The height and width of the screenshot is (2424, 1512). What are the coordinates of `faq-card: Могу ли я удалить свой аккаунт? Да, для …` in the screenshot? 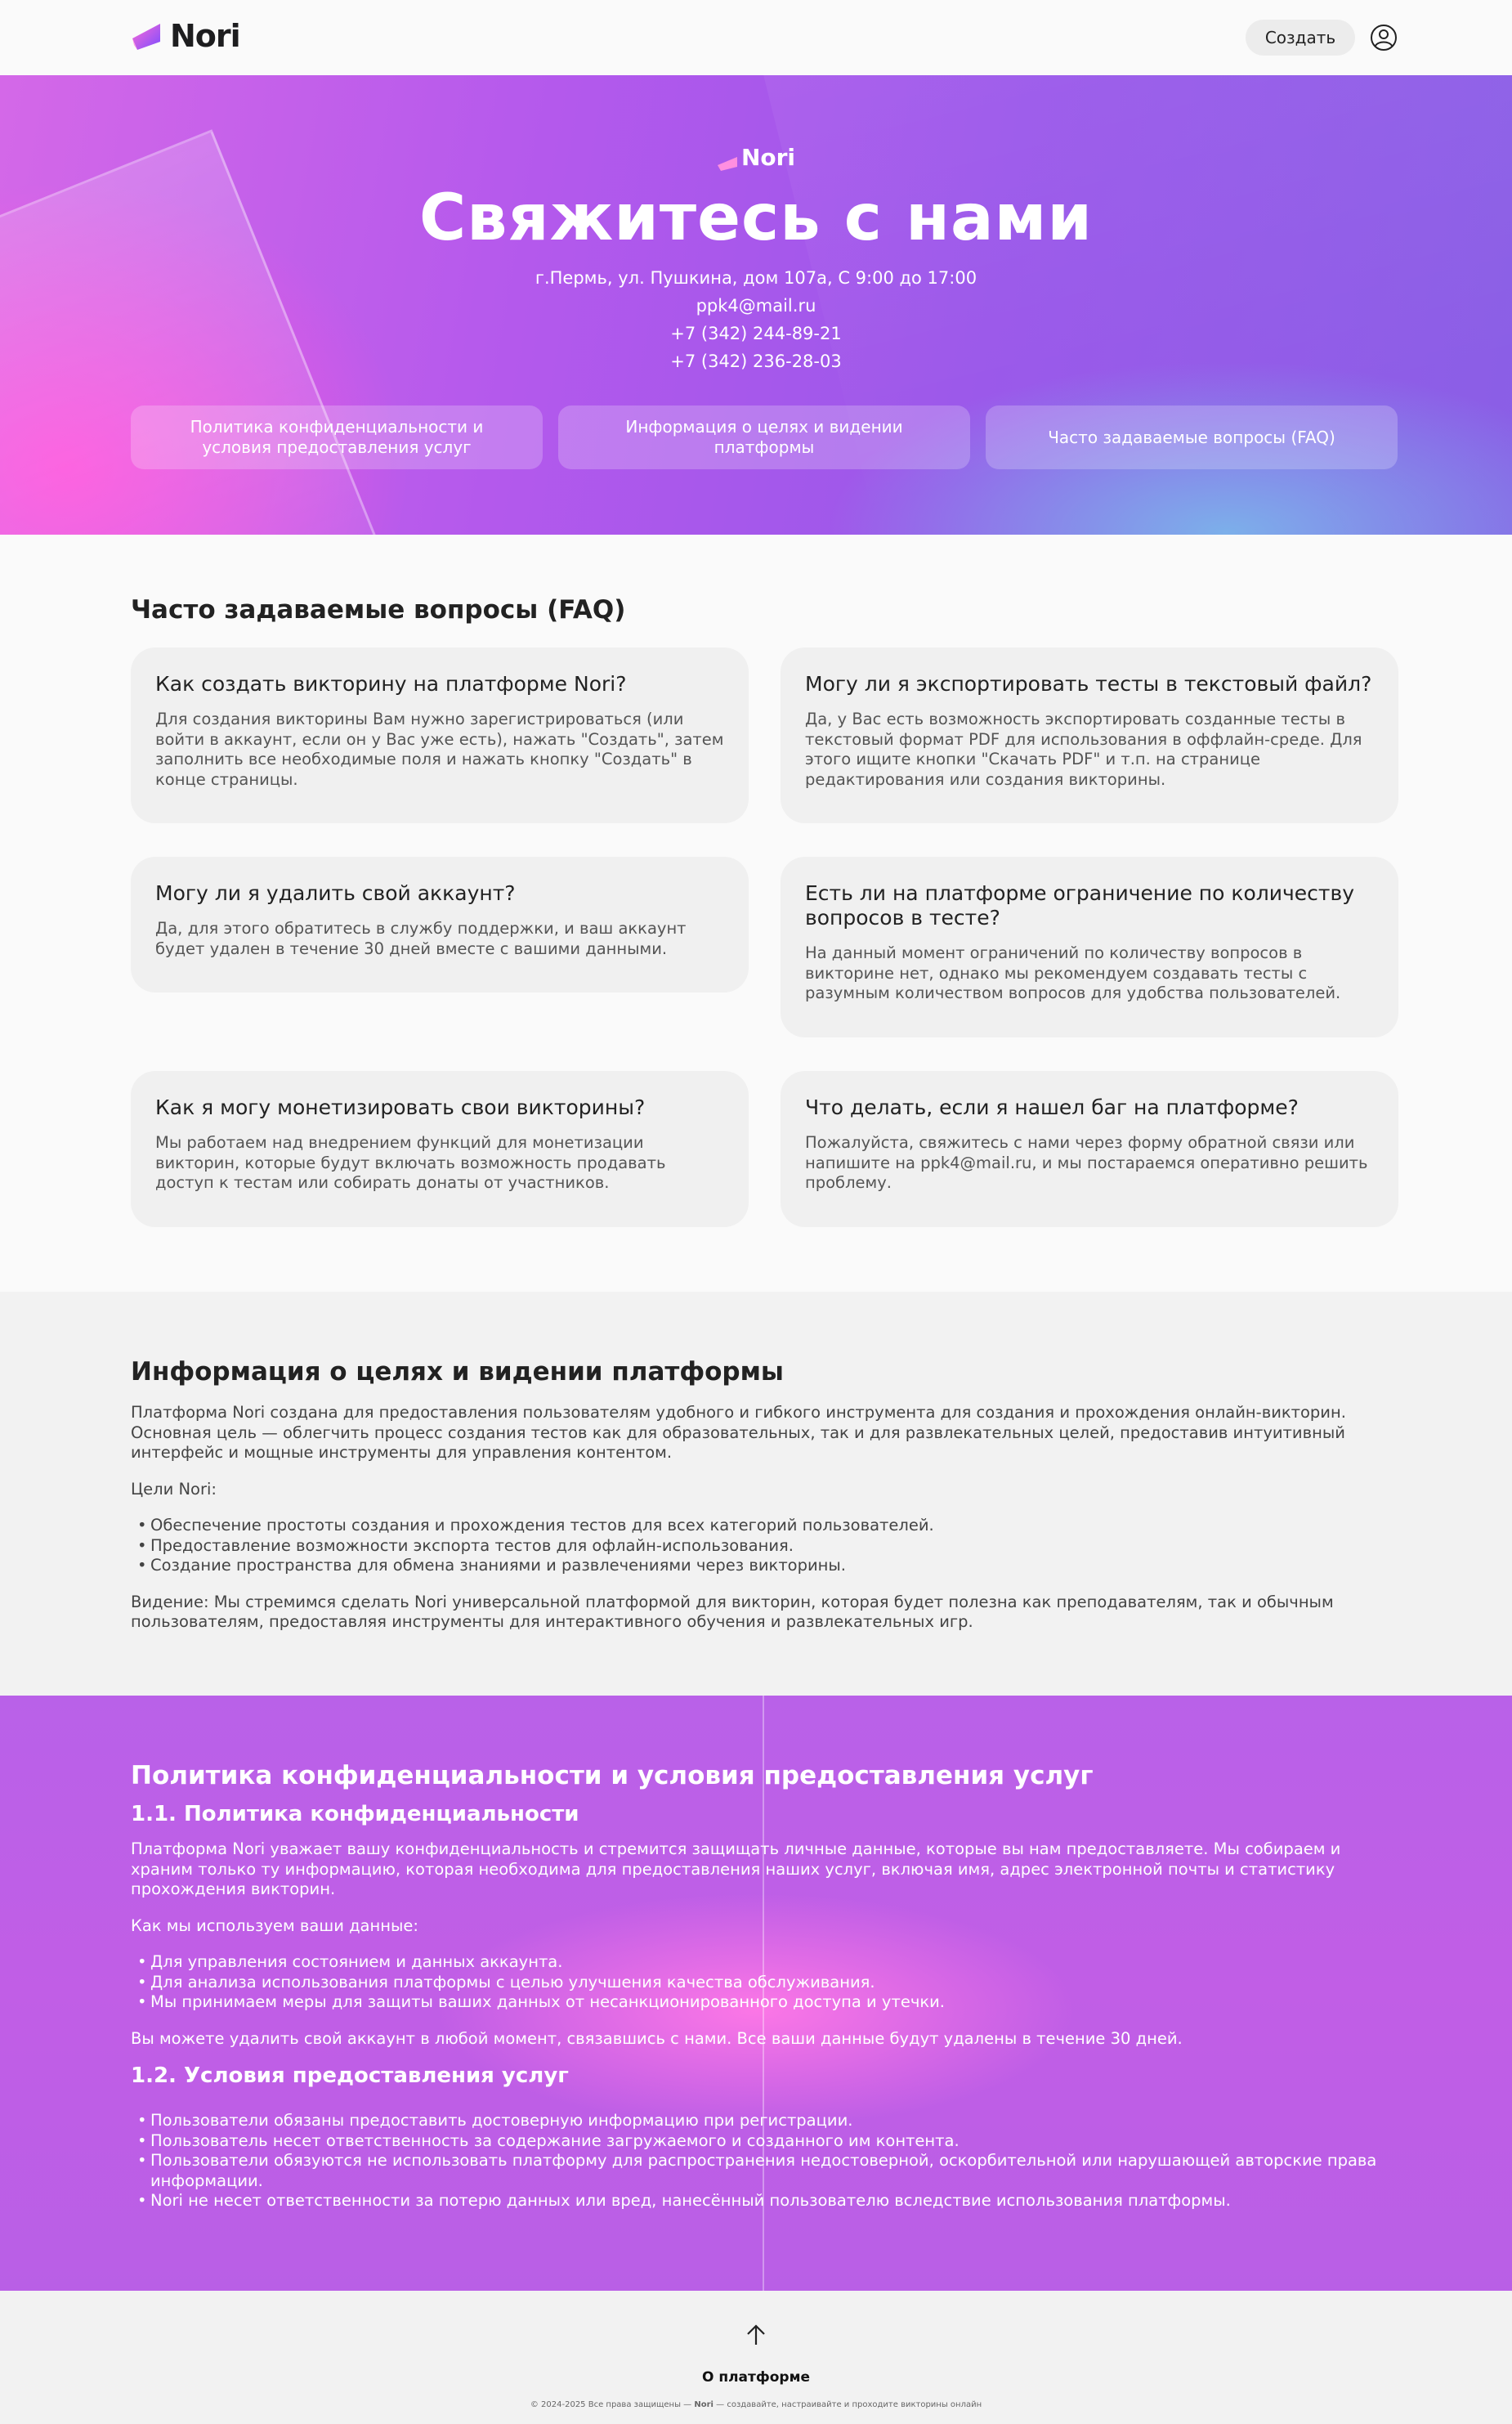 It's located at (440, 925).